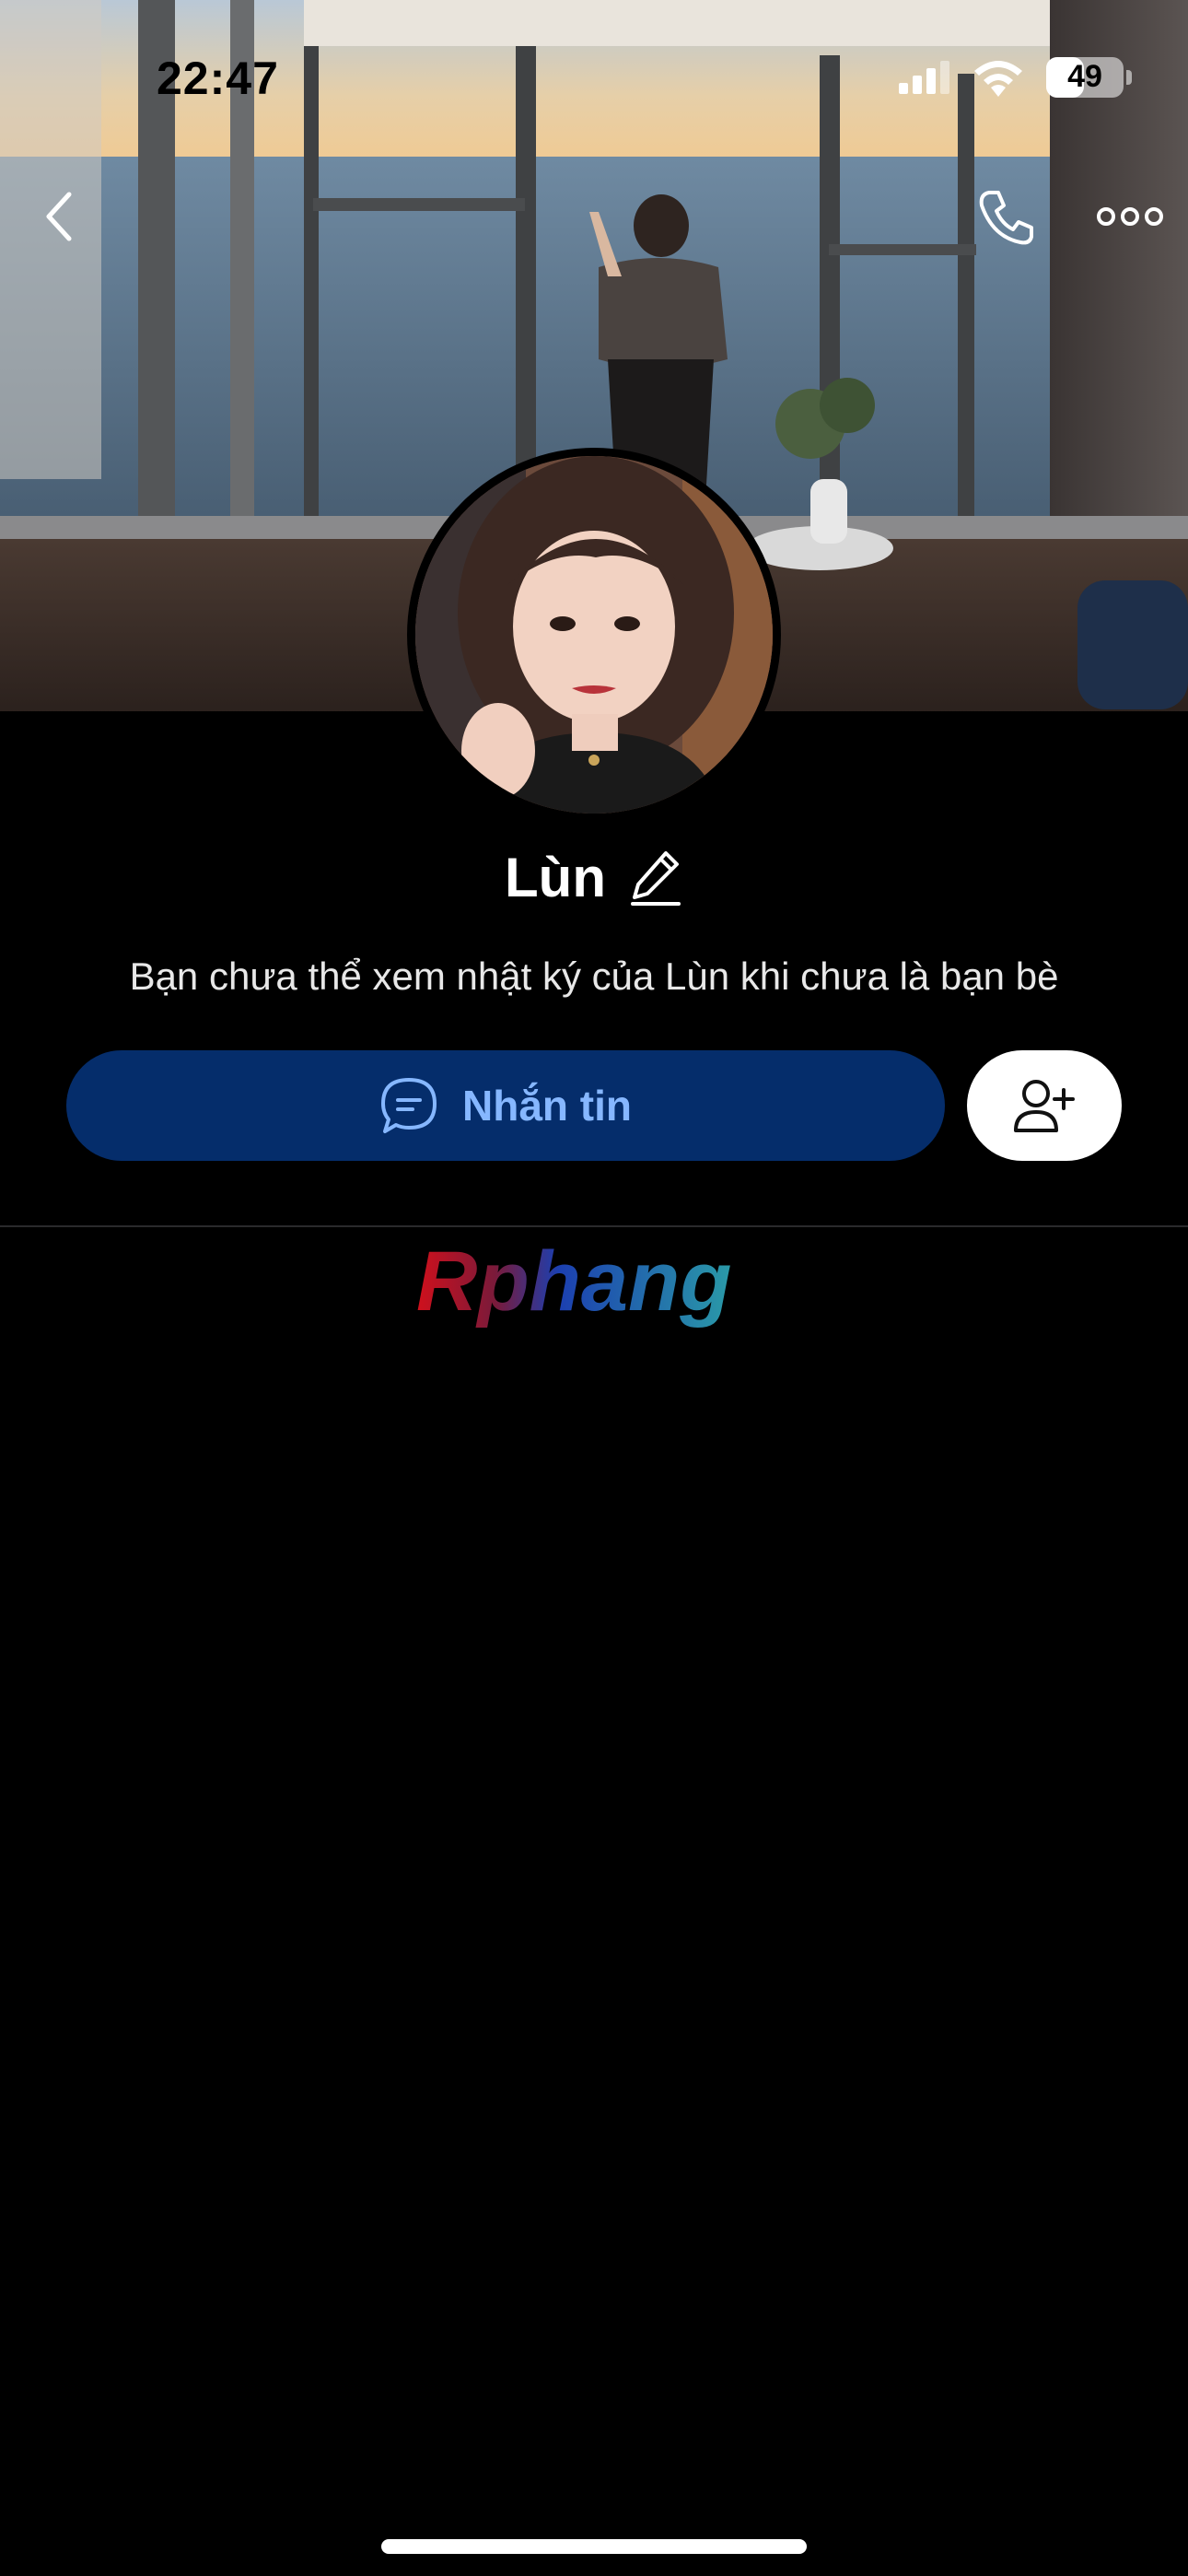  I want to click on cellular-signal-icon, so click(924, 77).